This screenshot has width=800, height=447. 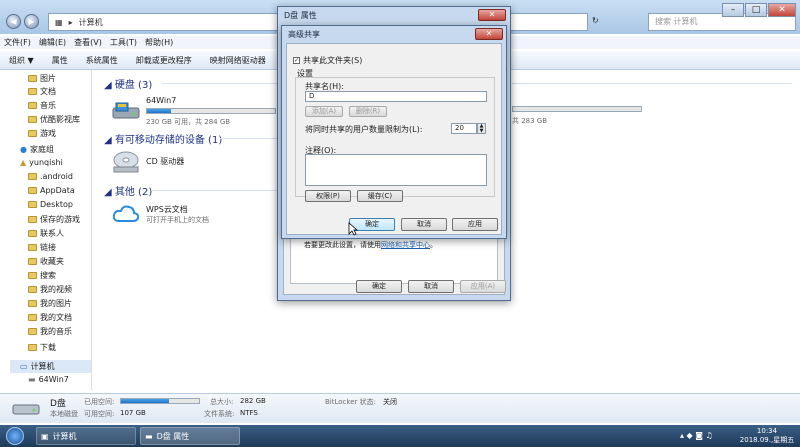 I want to click on bitlocker-label: BitLocker 状态:, so click(x=350, y=402).